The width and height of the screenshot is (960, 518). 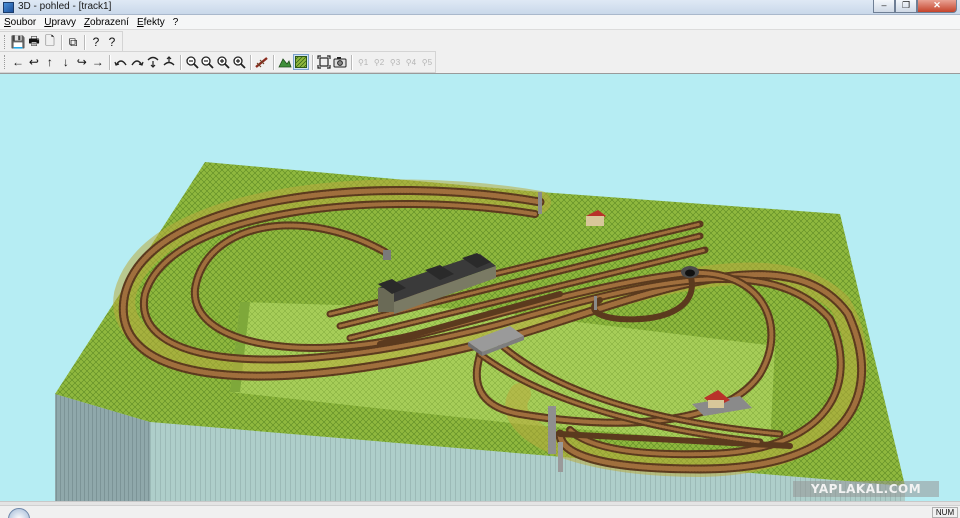 What do you see at coordinates (73, 42) in the screenshot?
I see `copy-icon: ⧉` at bounding box center [73, 42].